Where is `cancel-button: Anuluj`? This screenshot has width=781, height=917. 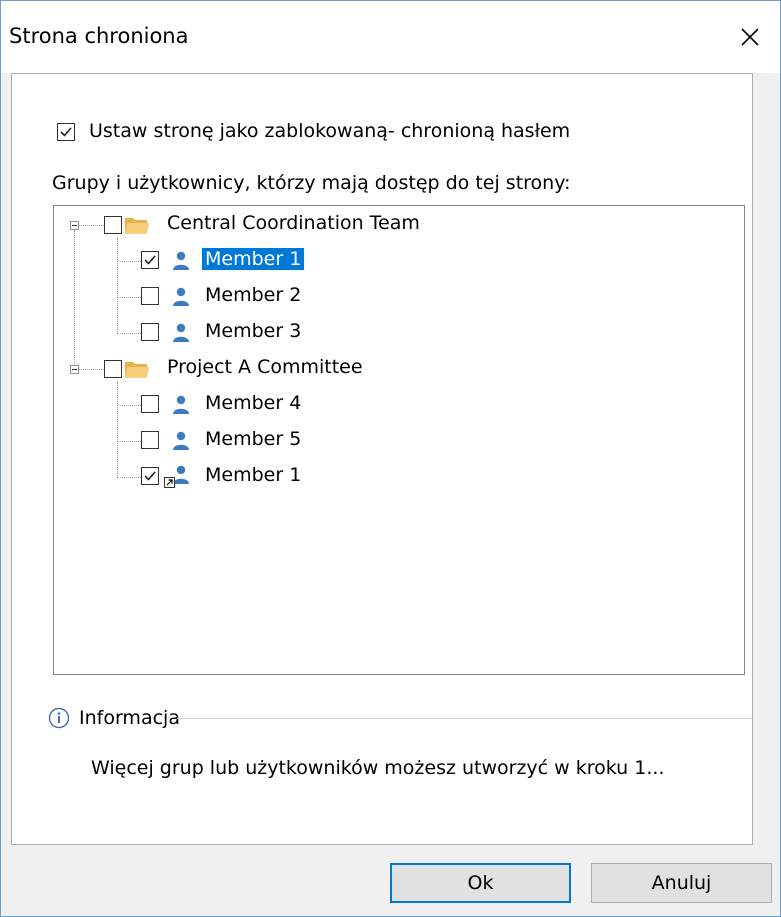 cancel-button: Anuluj is located at coordinates (681, 883).